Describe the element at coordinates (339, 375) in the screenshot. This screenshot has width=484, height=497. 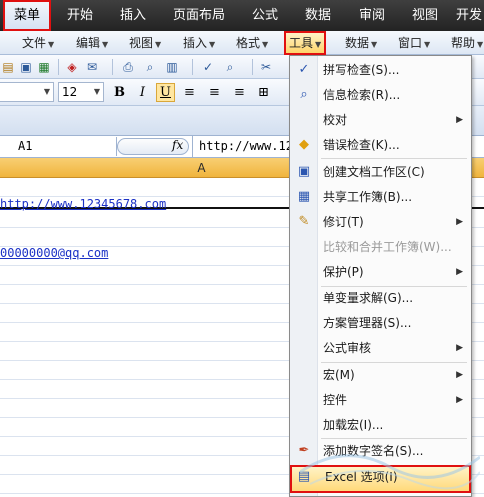
I see `menu-item-label: 宏(M)` at that location.